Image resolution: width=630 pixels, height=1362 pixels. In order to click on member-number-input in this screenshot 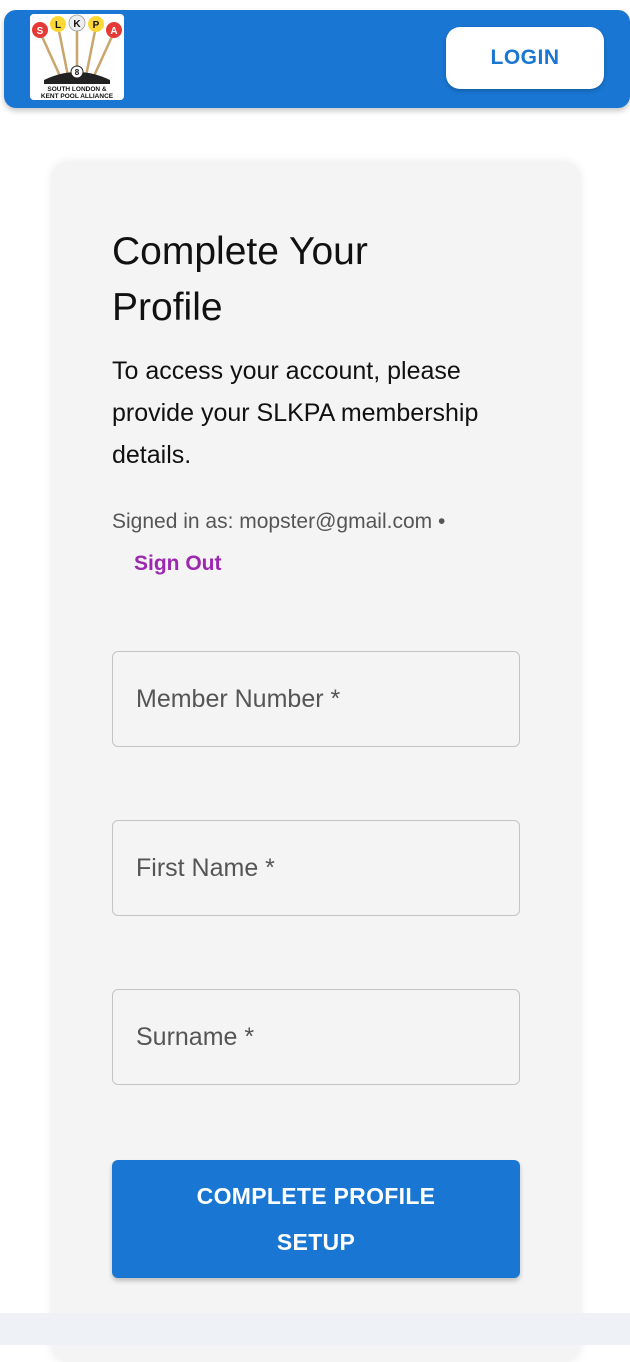, I will do `click(316, 699)`.